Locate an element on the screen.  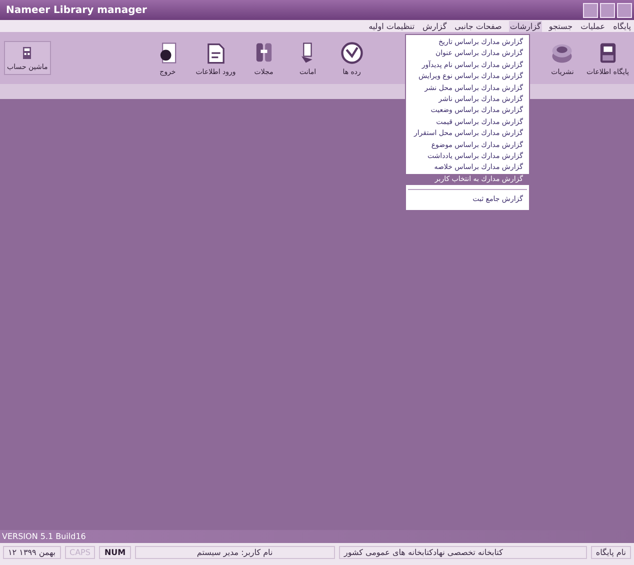
close-button is located at coordinates (624, 10).